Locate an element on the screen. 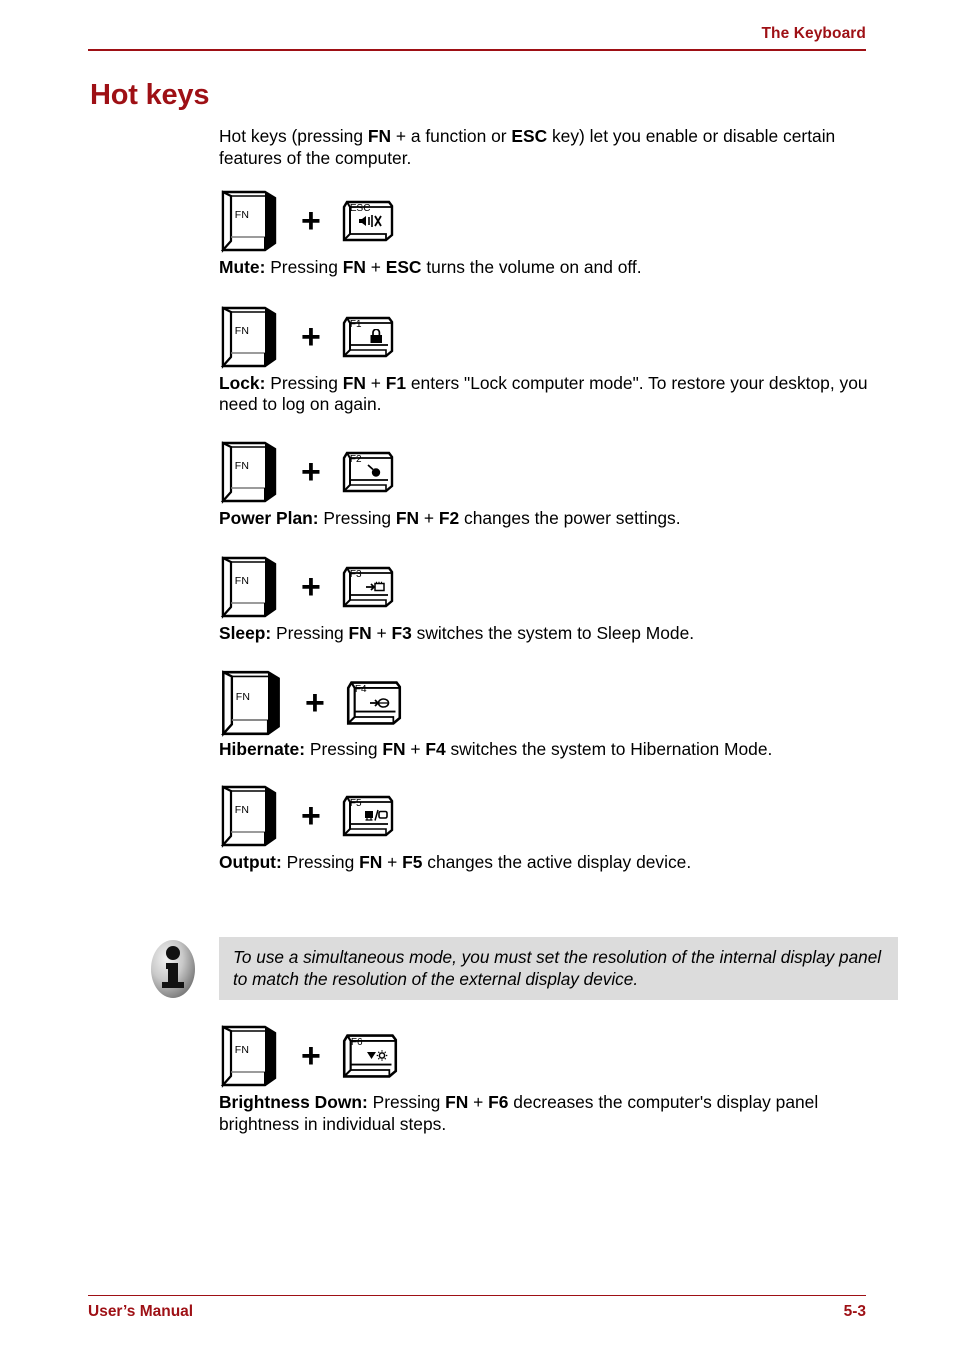 This screenshot has height=1352, width=954. footer-manual-label: User’s Manual is located at coordinates (141, 1311).